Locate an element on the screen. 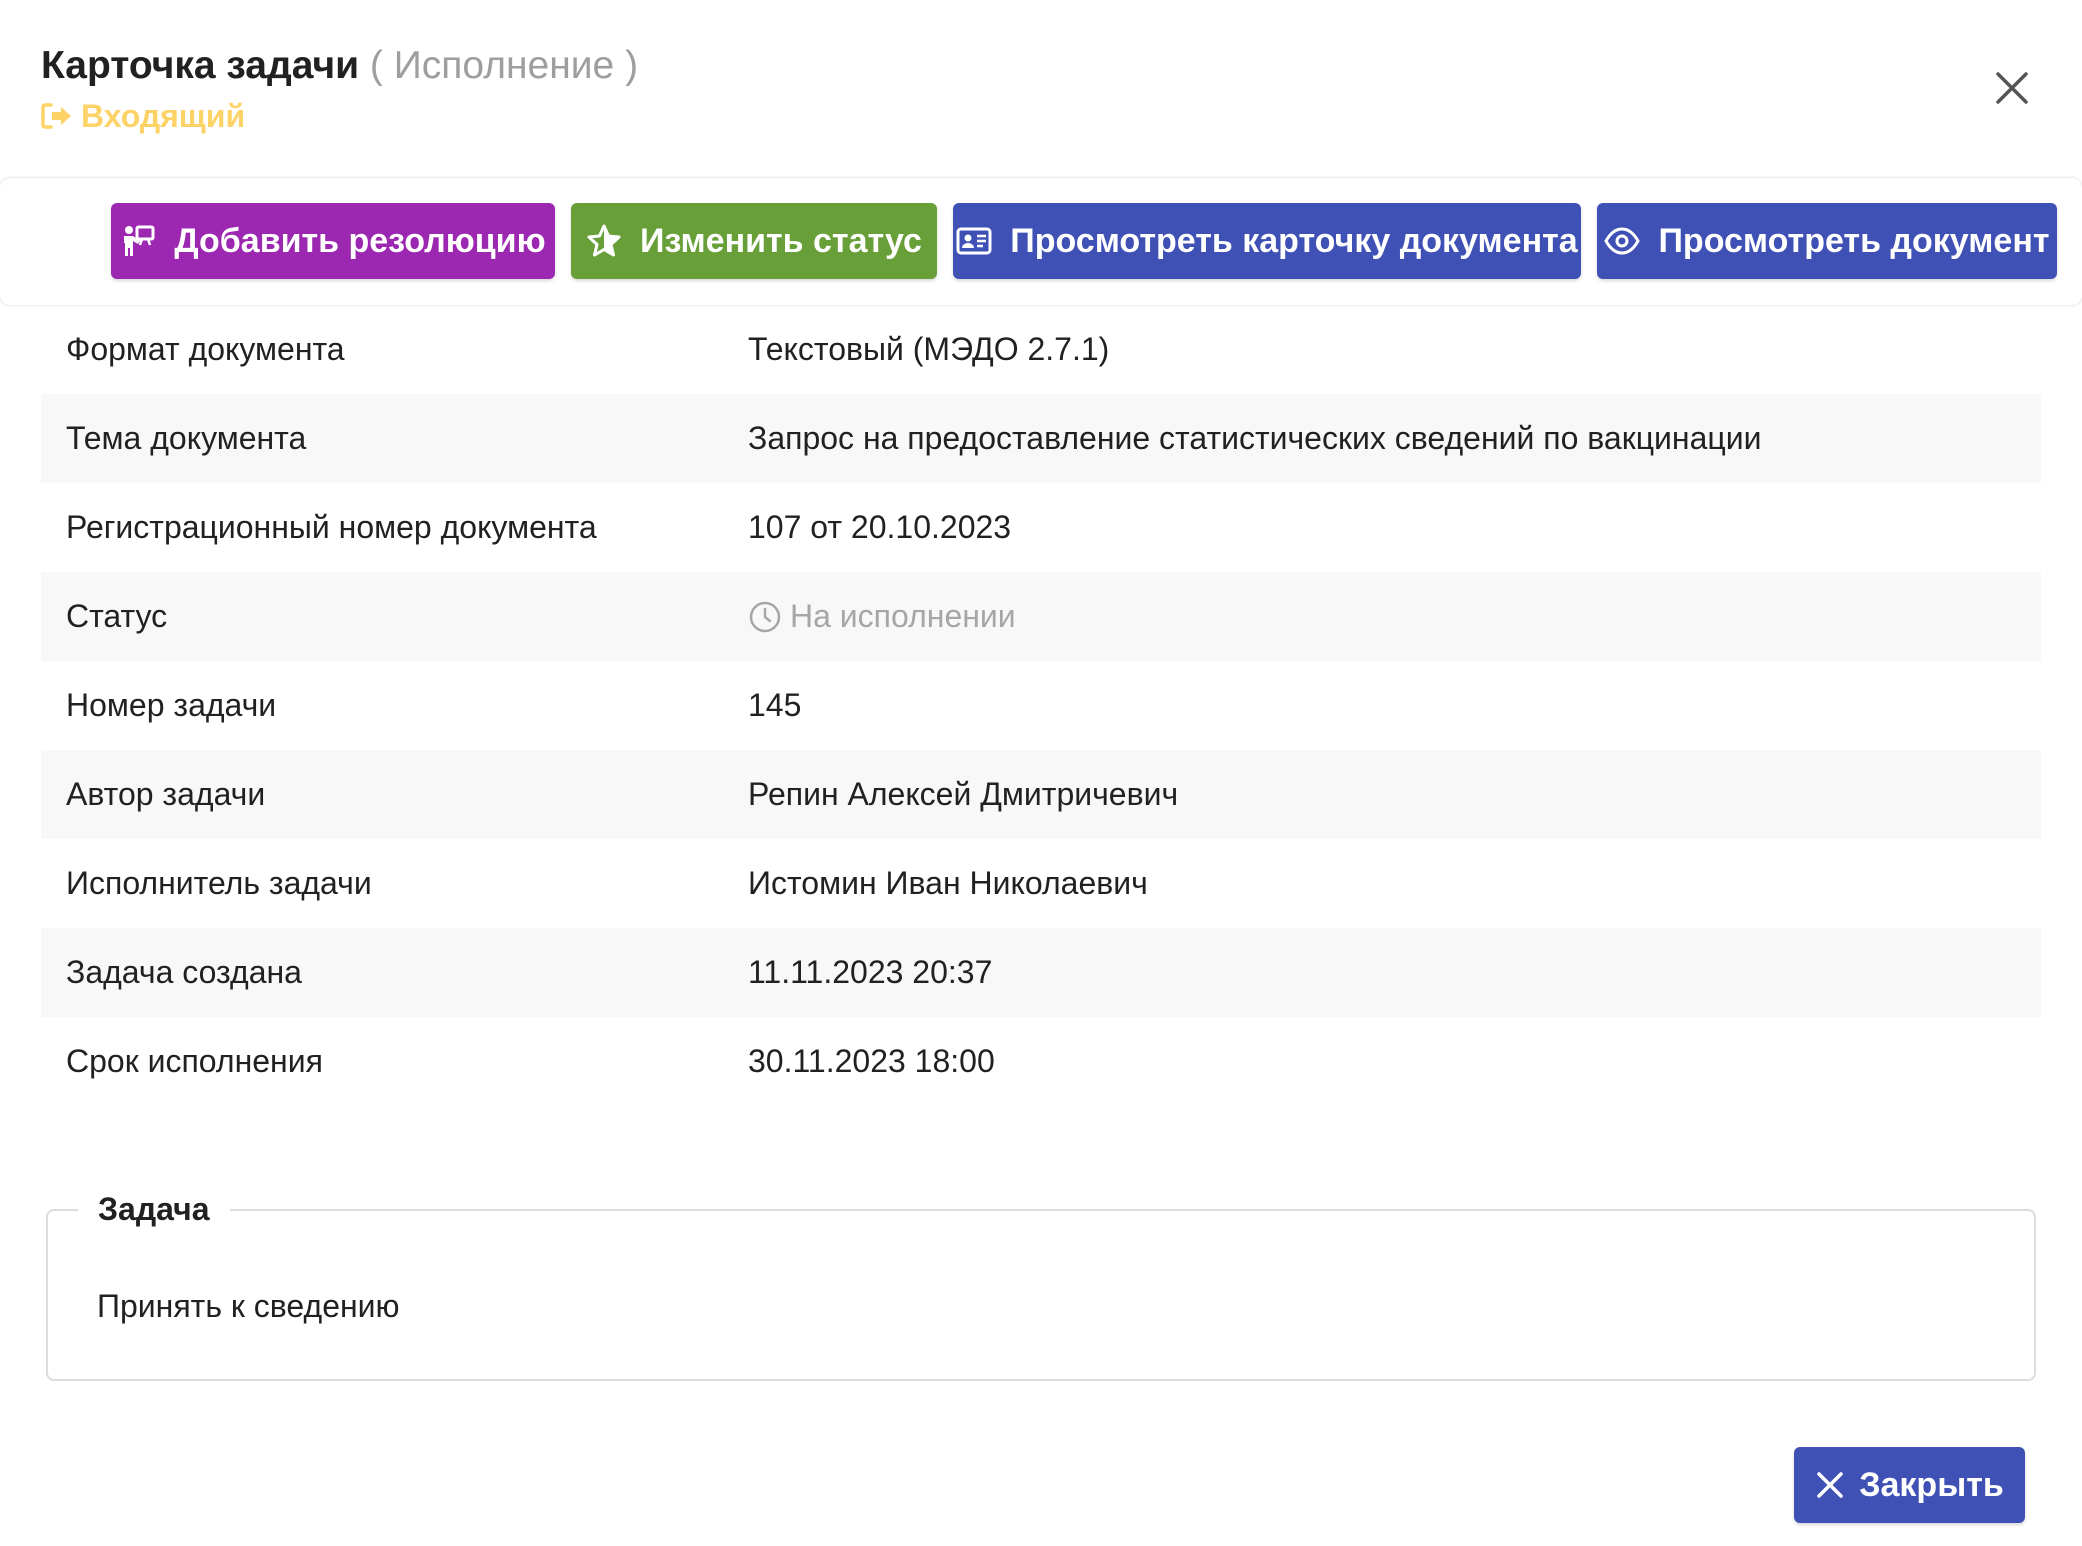  detail-value: 107 от 20.10.2023 is located at coordinates (880, 527).